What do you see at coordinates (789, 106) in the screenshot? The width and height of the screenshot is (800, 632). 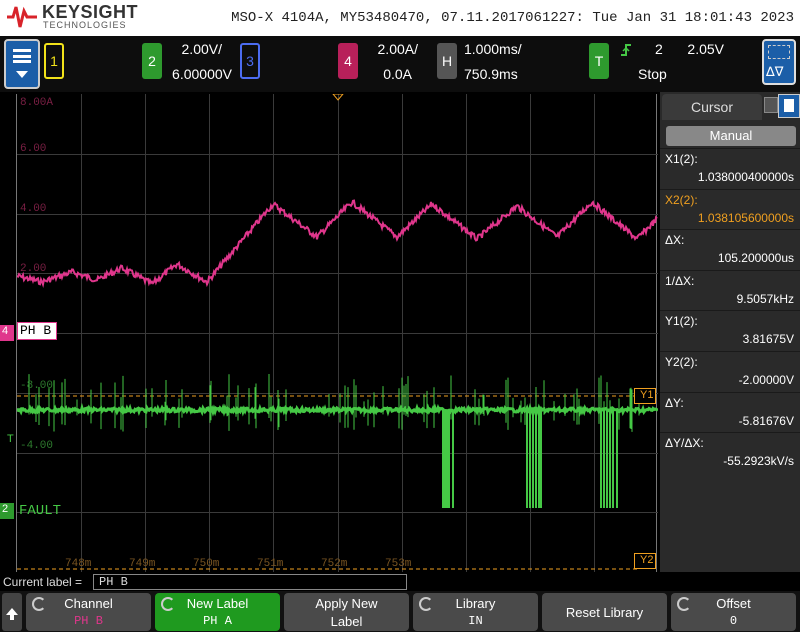 I see `document-icon` at bounding box center [789, 106].